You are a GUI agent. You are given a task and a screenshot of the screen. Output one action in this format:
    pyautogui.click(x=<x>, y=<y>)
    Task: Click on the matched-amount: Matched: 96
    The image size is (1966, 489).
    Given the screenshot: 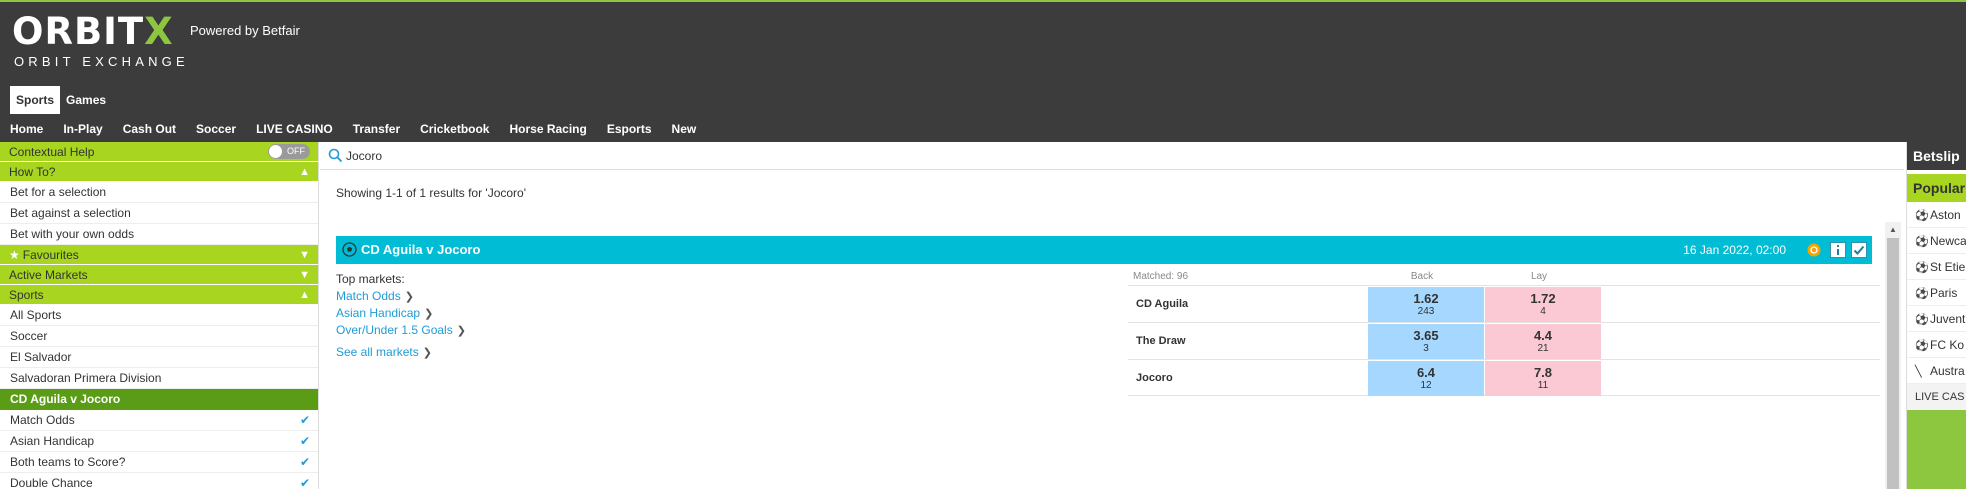 What is the action you would take?
    pyautogui.click(x=1161, y=276)
    